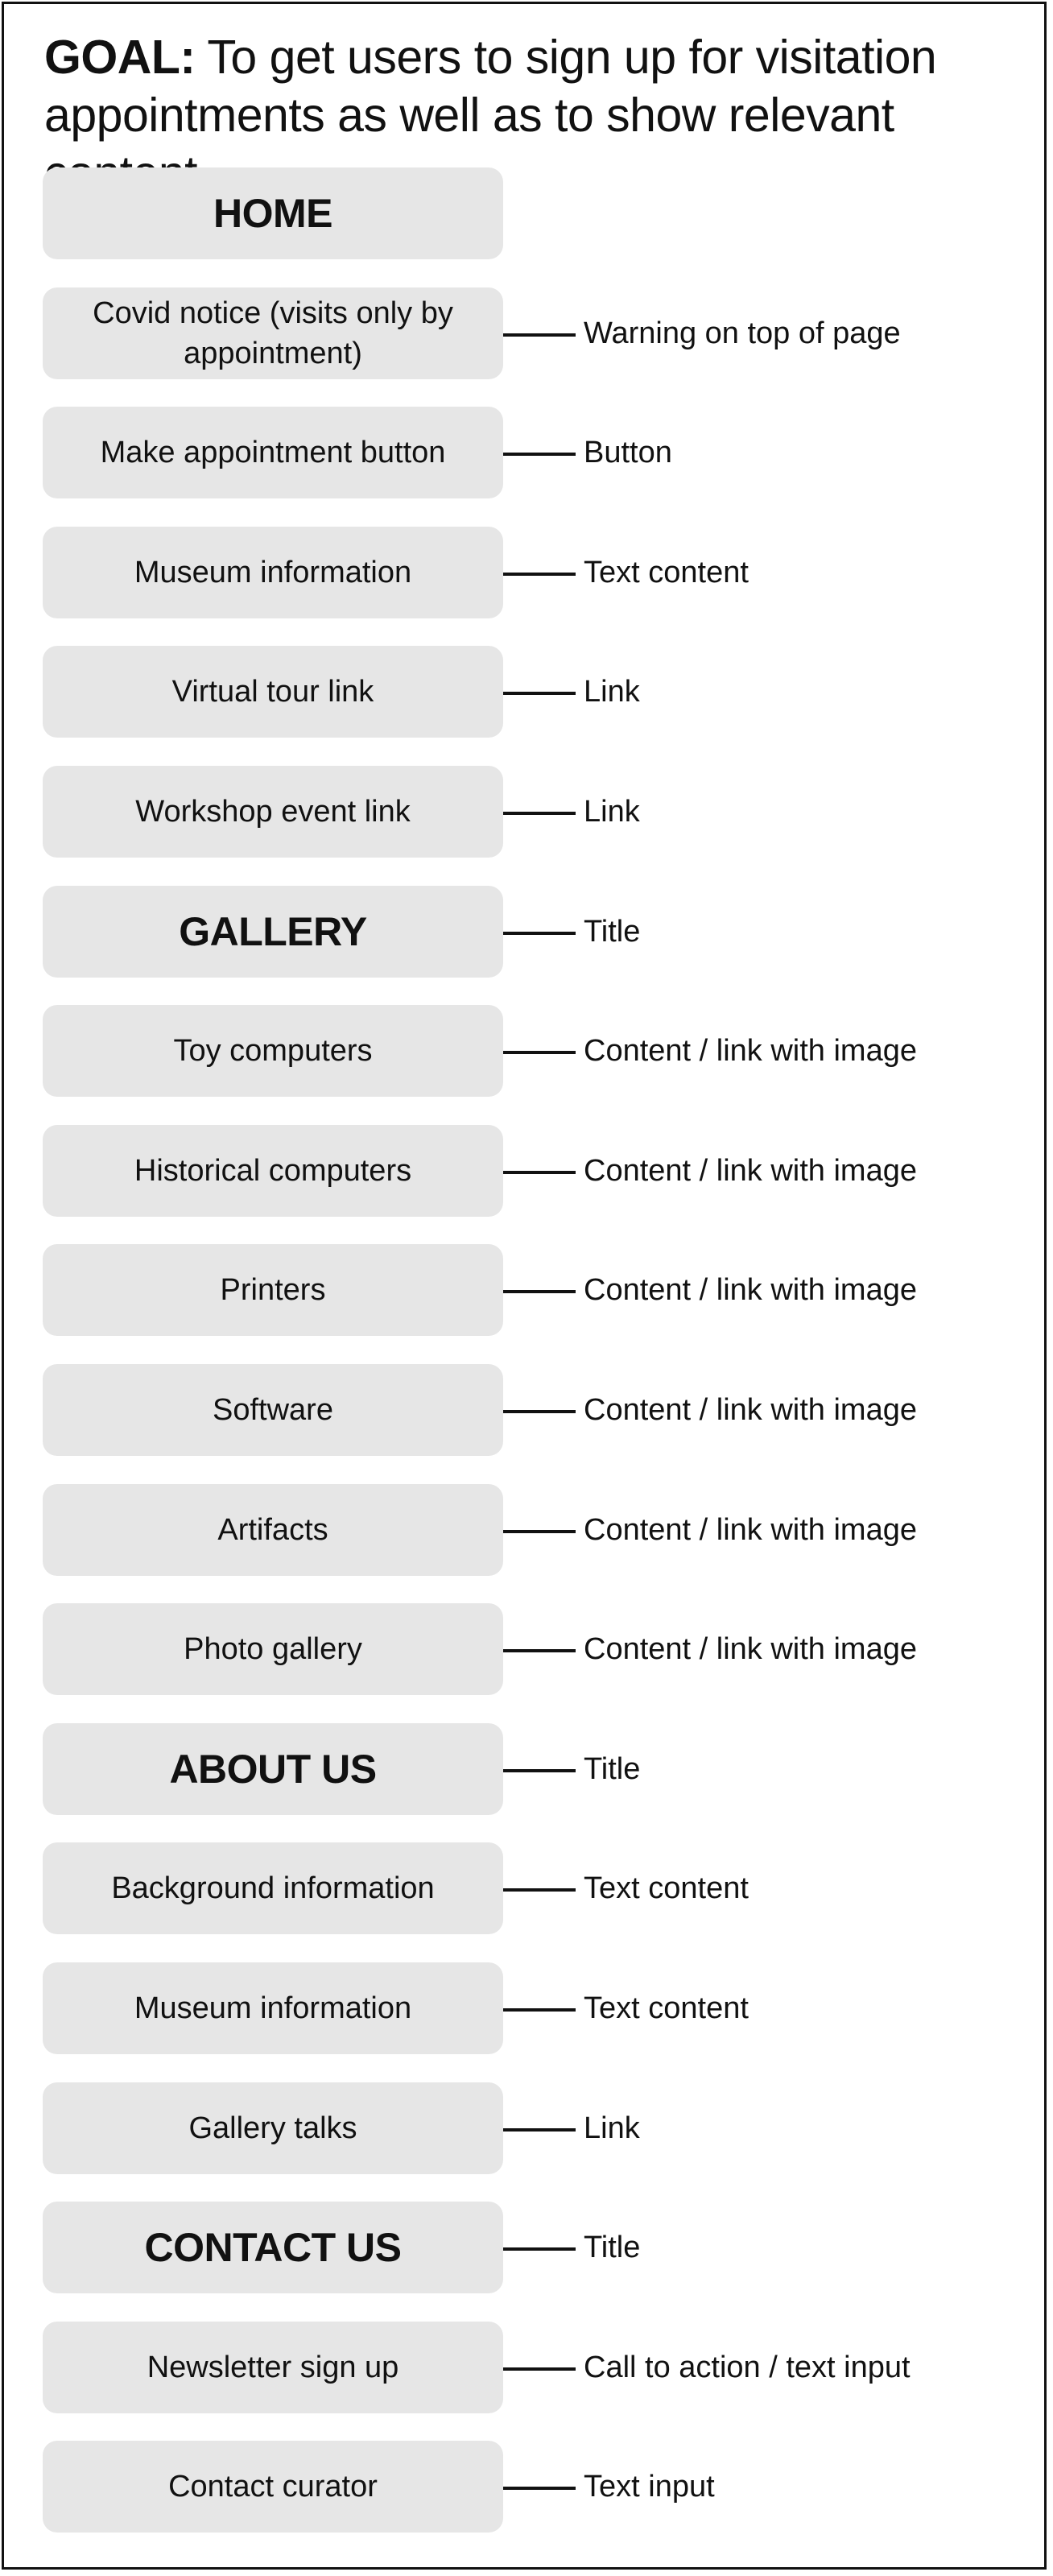 The image size is (1053, 2576). What do you see at coordinates (748, 2367) in the screenshot?
I see `element-type-note: Call to action / text input` at bounding box center [748, 2367].